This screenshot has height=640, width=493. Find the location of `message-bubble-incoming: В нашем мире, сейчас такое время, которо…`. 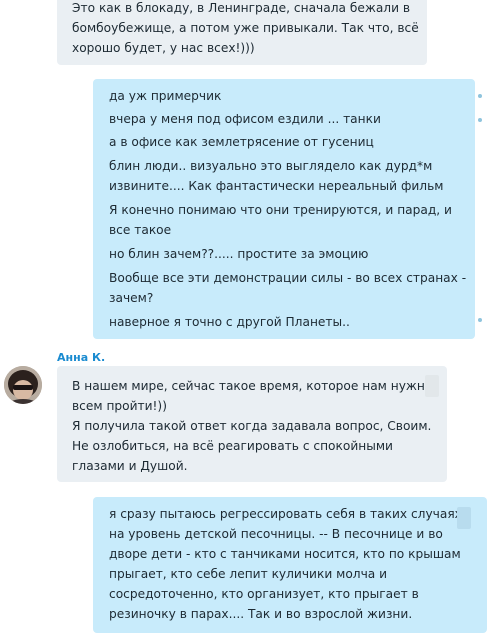

message-bubble-incoming: В нашем мире, сейчас такое время, которо… is located at coordinates (252, 424).